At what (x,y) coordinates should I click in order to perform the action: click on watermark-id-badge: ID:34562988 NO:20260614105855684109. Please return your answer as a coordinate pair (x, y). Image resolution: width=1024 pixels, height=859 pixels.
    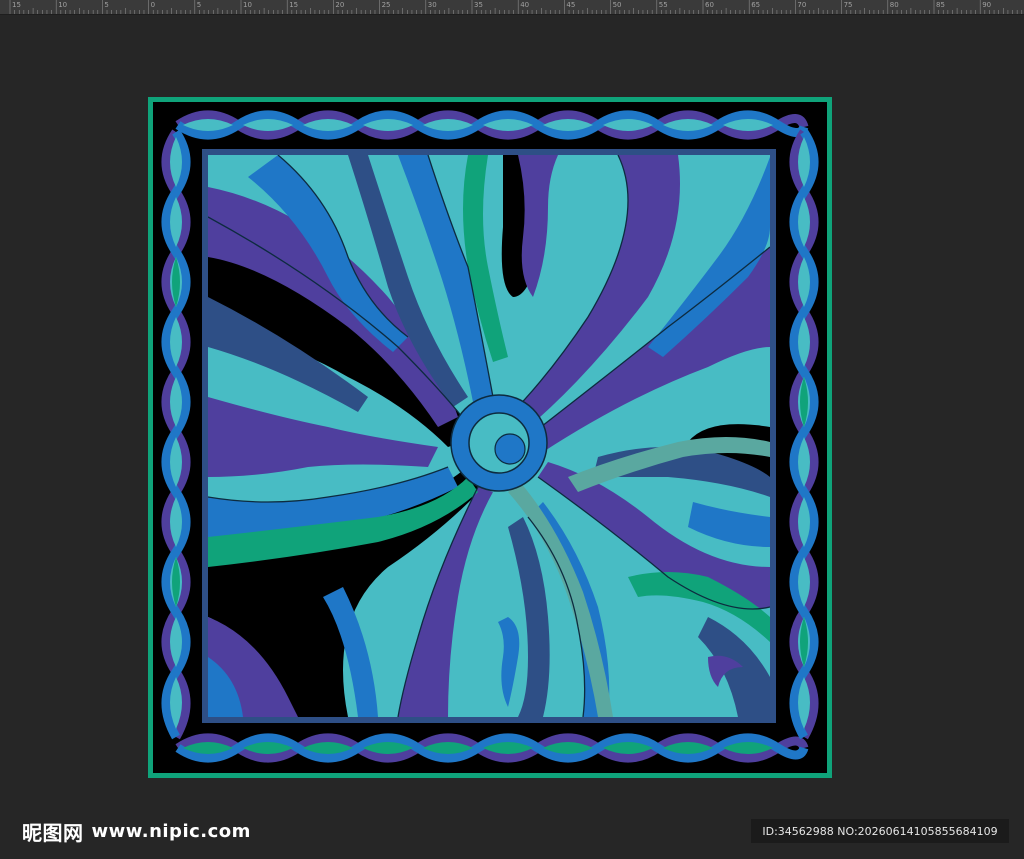
    Looking at the image, I should click on (880, 831).